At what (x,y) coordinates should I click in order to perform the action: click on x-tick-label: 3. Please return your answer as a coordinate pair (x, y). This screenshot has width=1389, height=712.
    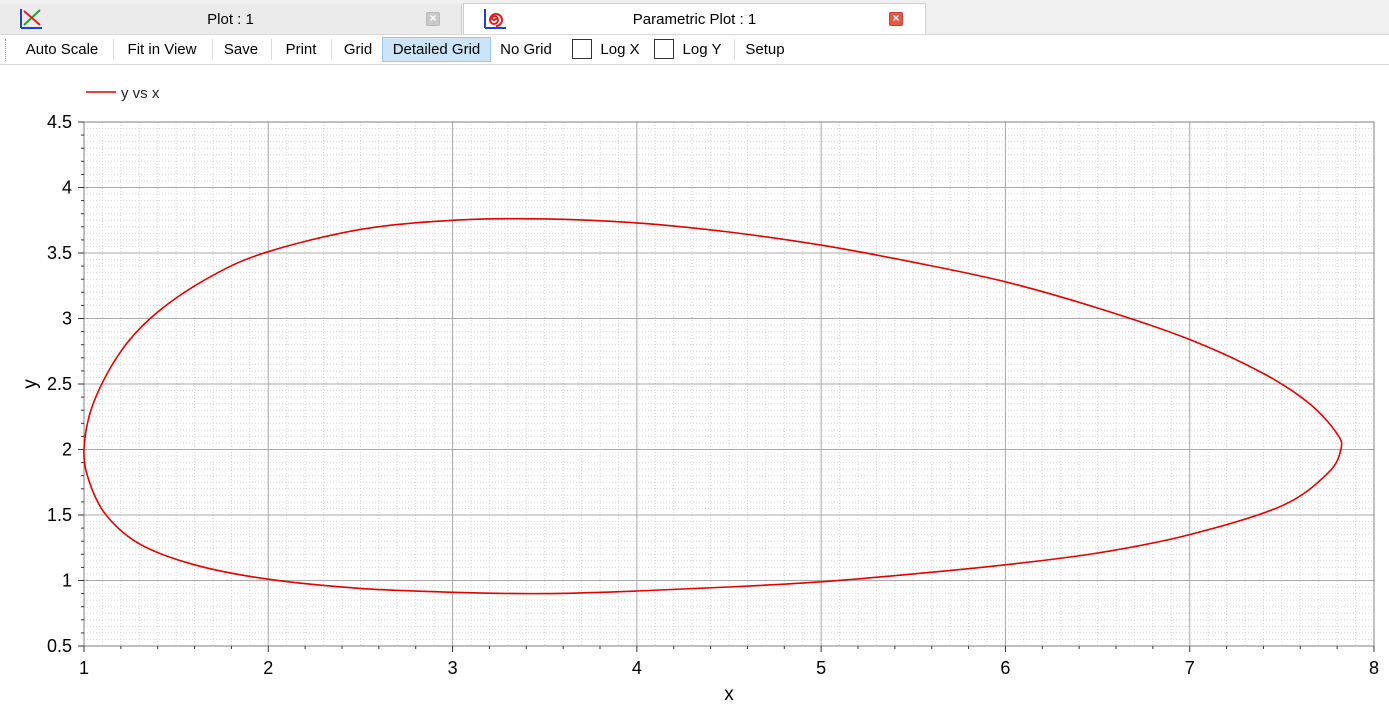
    Looking at the image, I should click on (453, 668).